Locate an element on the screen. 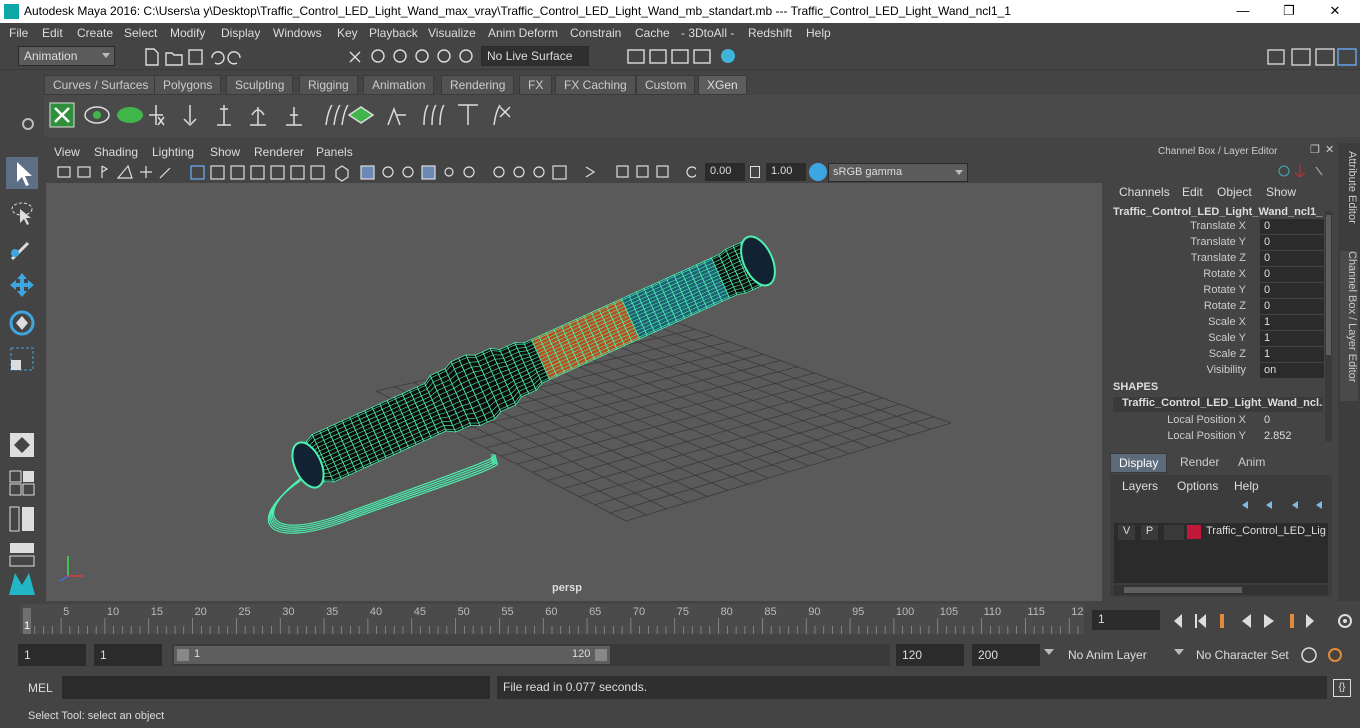 The width and height of the screenshot is (1360, 728). close-panel-icon: ✕ is located at coordinates (1329, 149).